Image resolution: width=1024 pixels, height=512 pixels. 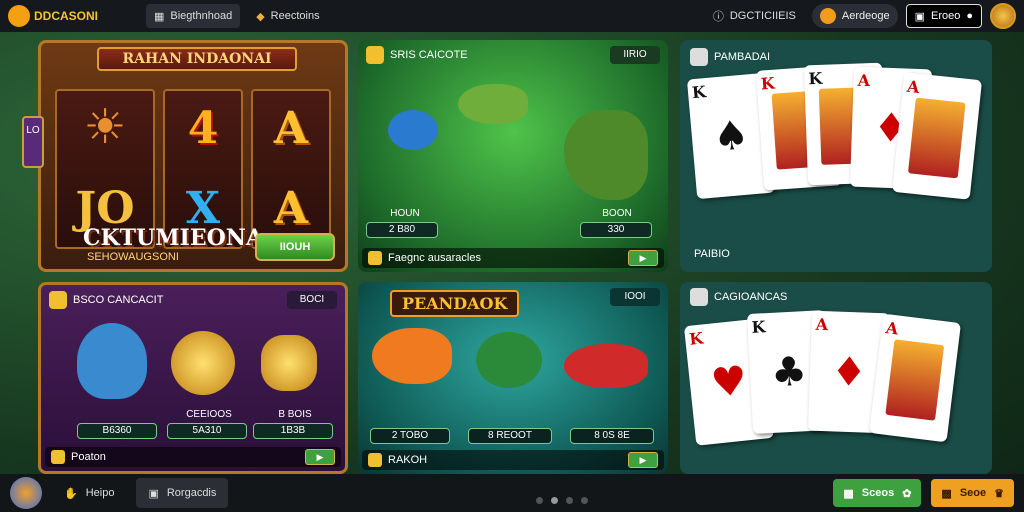 I want to click on stat-value: 5A310, so click(x=207, y=431).